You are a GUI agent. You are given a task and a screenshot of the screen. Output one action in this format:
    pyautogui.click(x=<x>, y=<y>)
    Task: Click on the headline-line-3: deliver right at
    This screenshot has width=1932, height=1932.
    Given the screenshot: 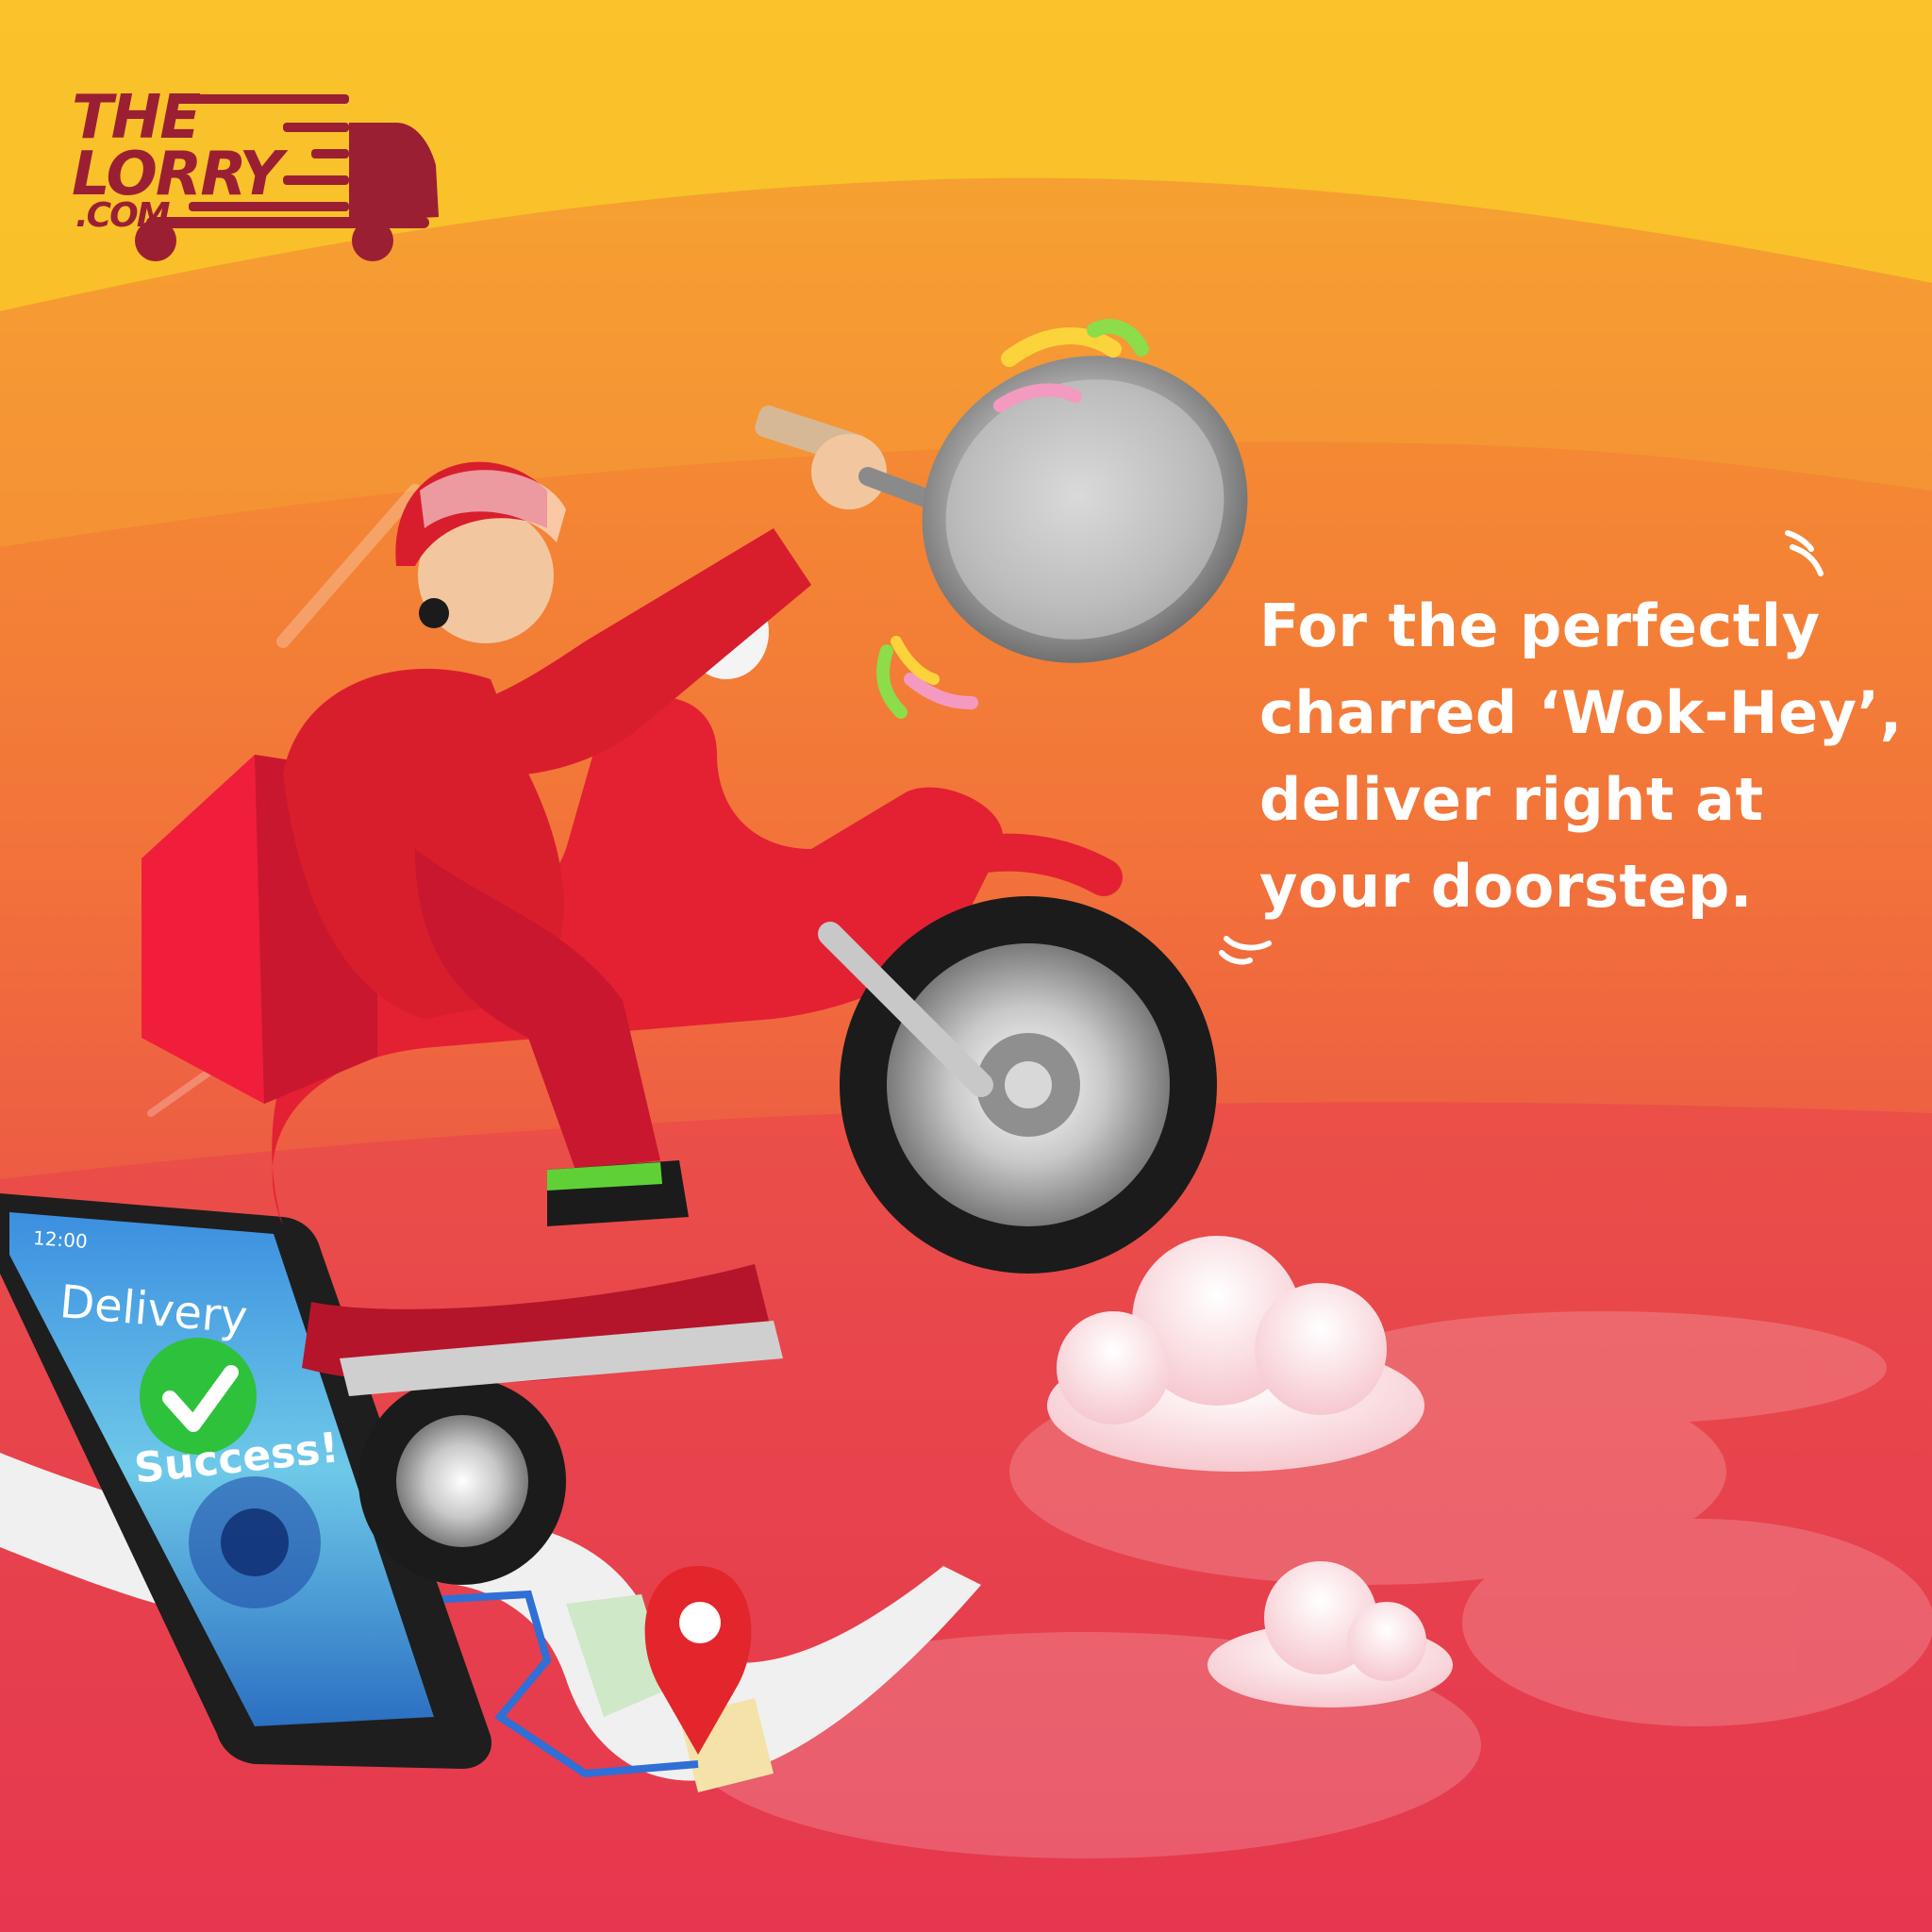 What is the action you would take?
    pyautogui.click(x=1511, y=800)
    